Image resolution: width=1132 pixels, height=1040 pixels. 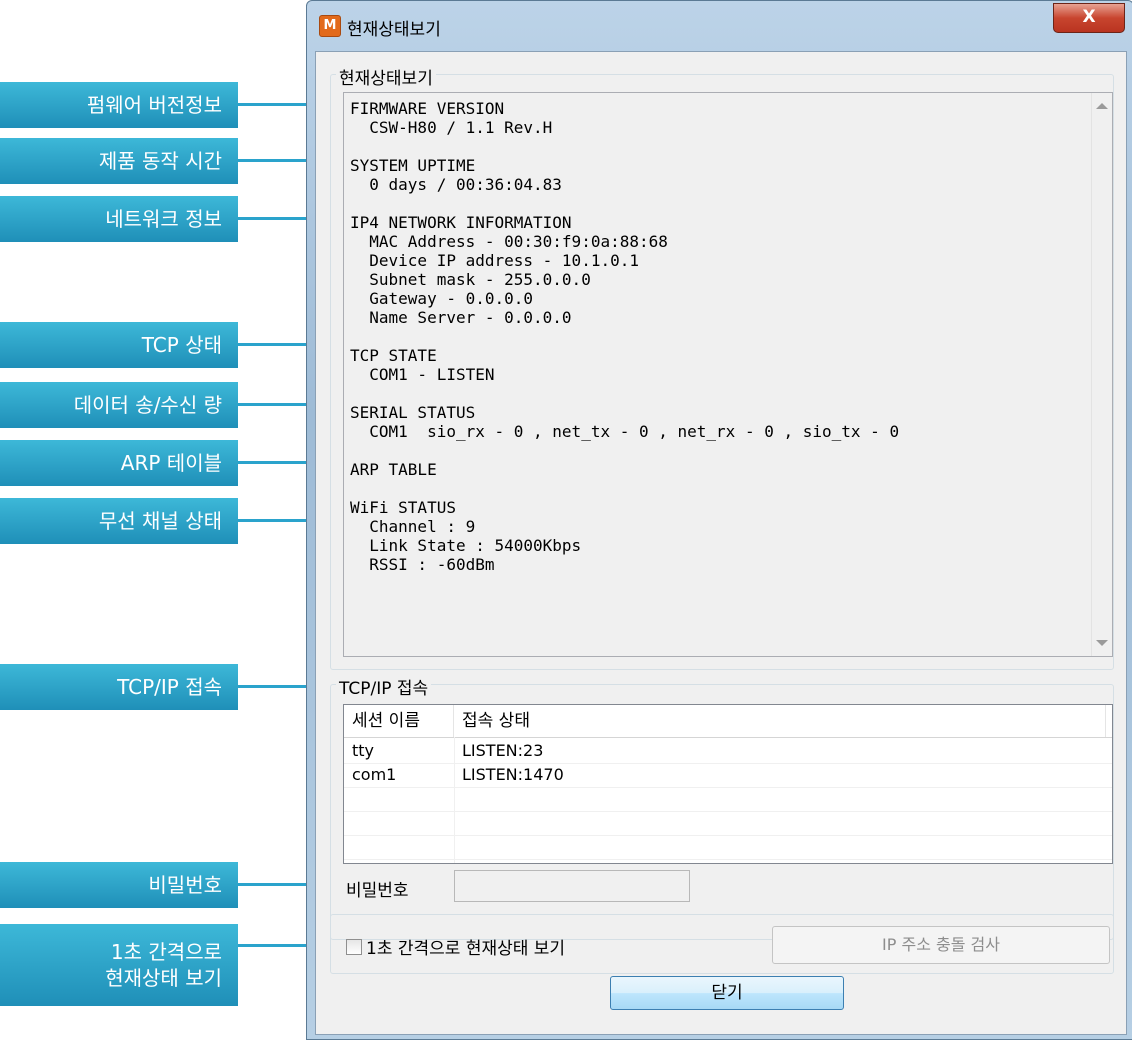 What do you see at coordinates (386, 76) in the screenshot?
I see `status-group-label: 현재상태보기` at bounding box center [386, 76].